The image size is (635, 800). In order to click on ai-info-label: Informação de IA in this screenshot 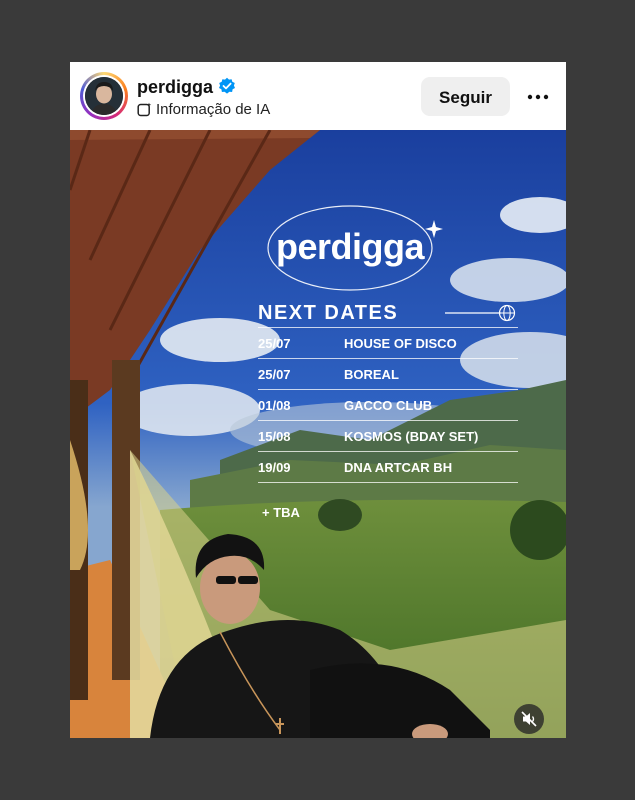, I will do `click(213, 109)`.